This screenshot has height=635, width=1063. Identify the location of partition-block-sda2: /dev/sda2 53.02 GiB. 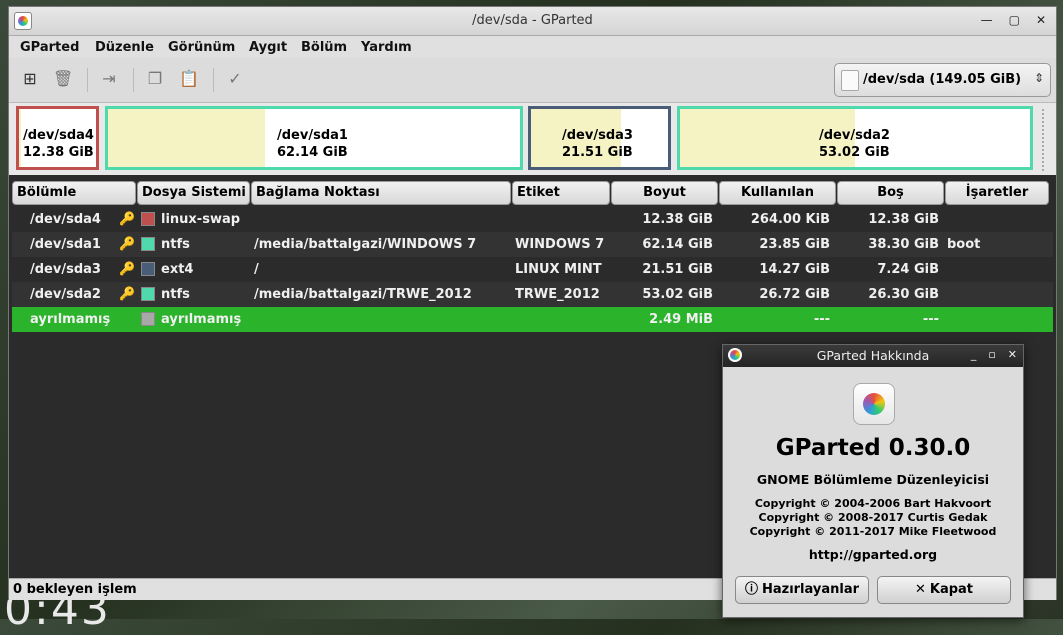
(855, 138).